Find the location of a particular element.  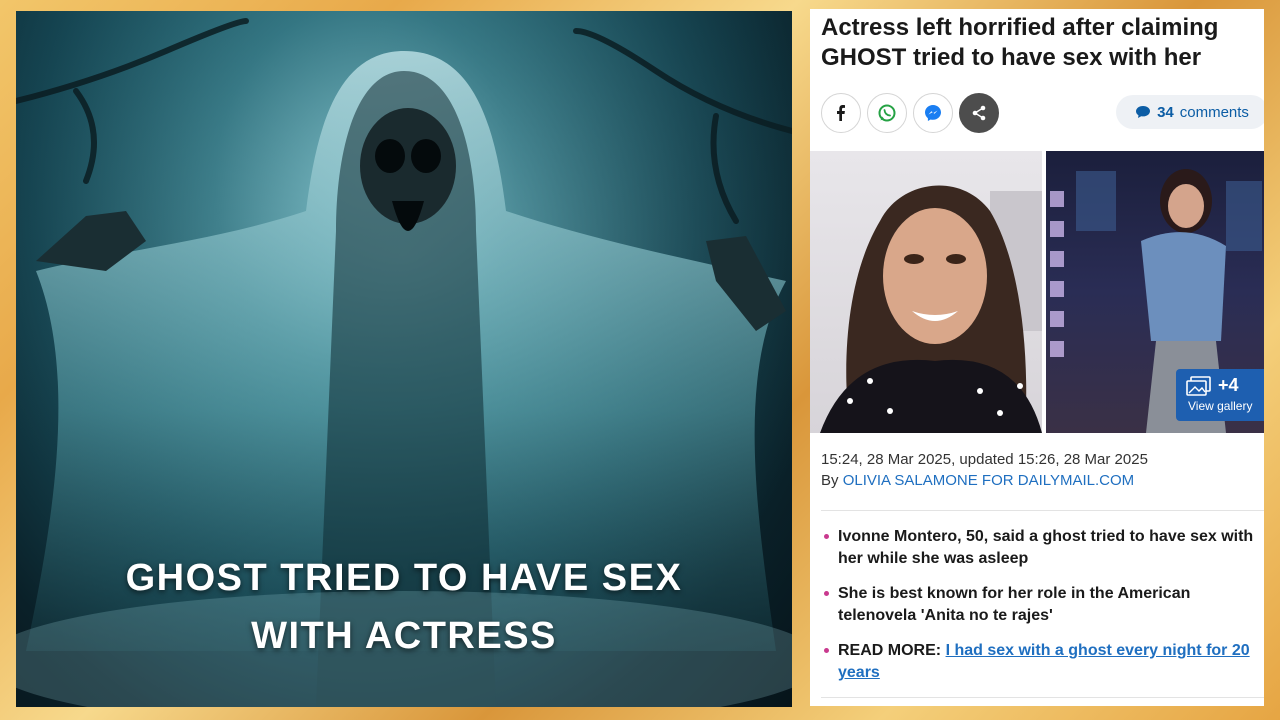

gallery-count: +4 is located at coordinates (1228, 385).